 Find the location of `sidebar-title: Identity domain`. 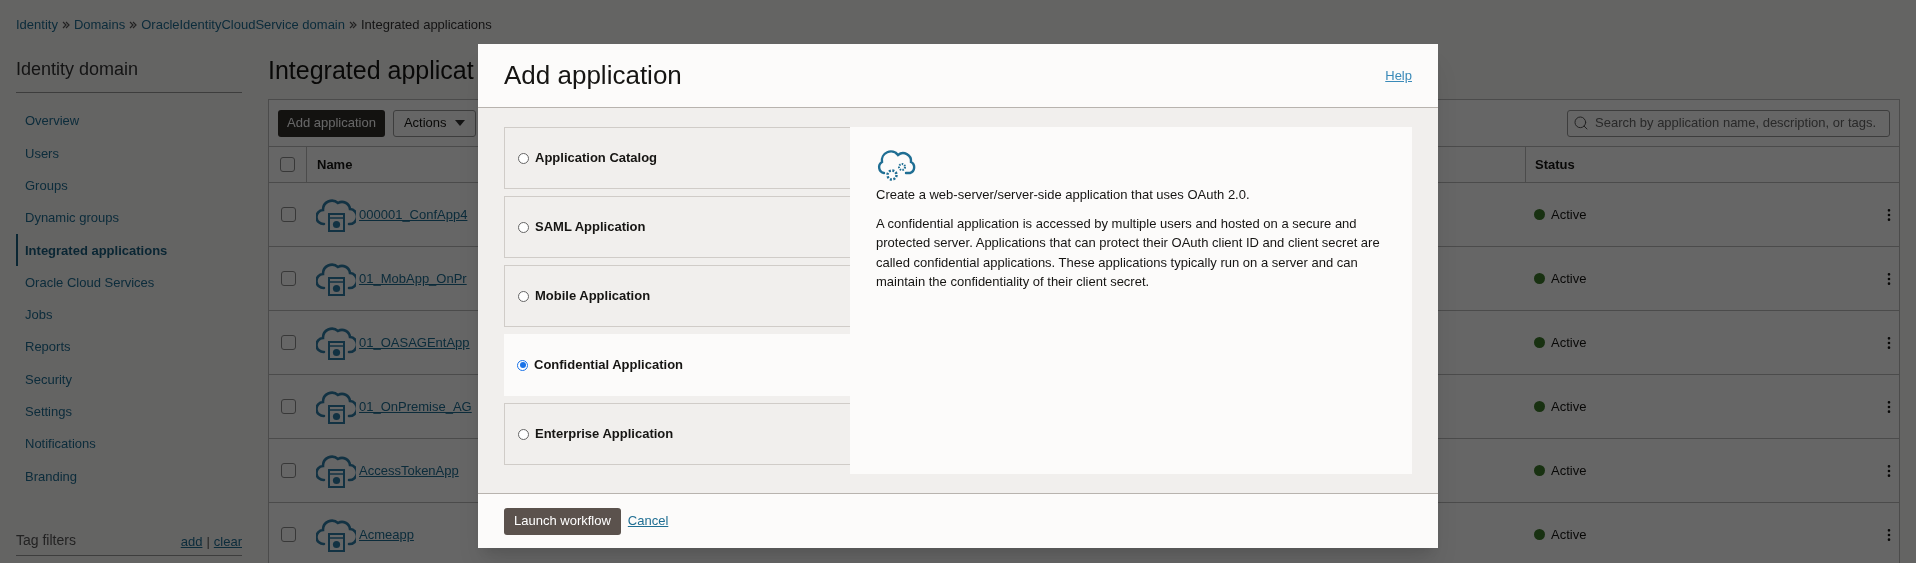

sidebar-title: Identity domain is located at coordinates (129, 74).